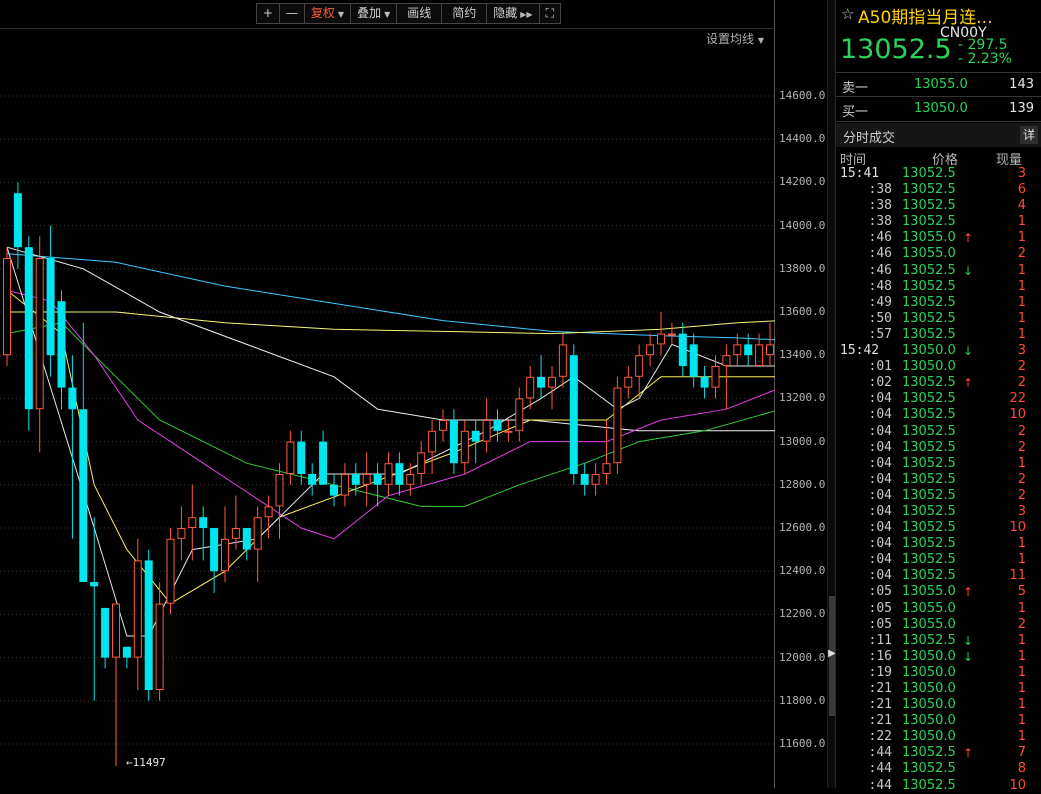  What do you see at coordinates (938, 641) in the screenshot?
I see `trade-row: :11 13052.5 ↓ 1` at bounding box center [938, 641].